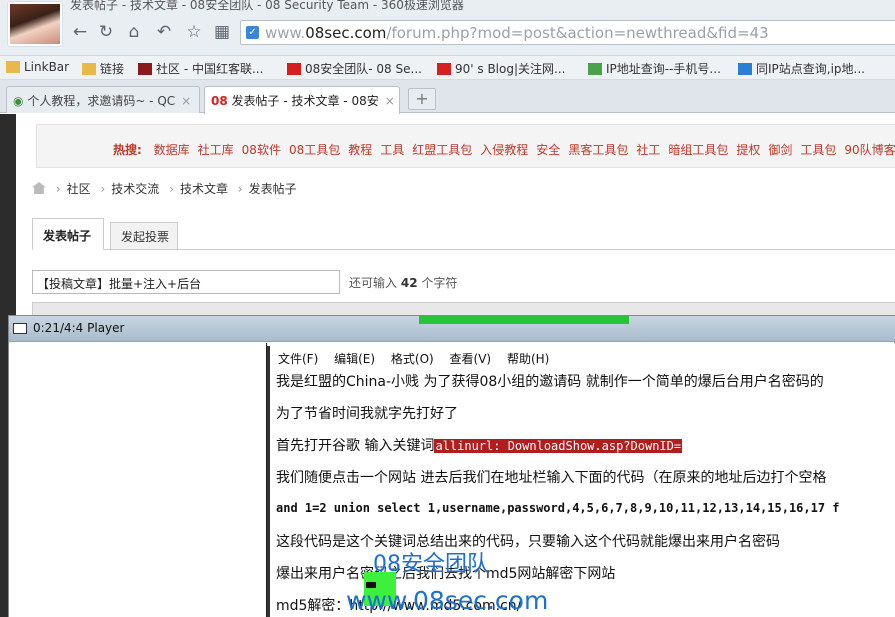 This screenshot has height=617, width=895. What do you see at coordinates (314, 150) in the screenshot?
I see `hot-keyword-link: 08工具包` at bounding box center [314, 150].